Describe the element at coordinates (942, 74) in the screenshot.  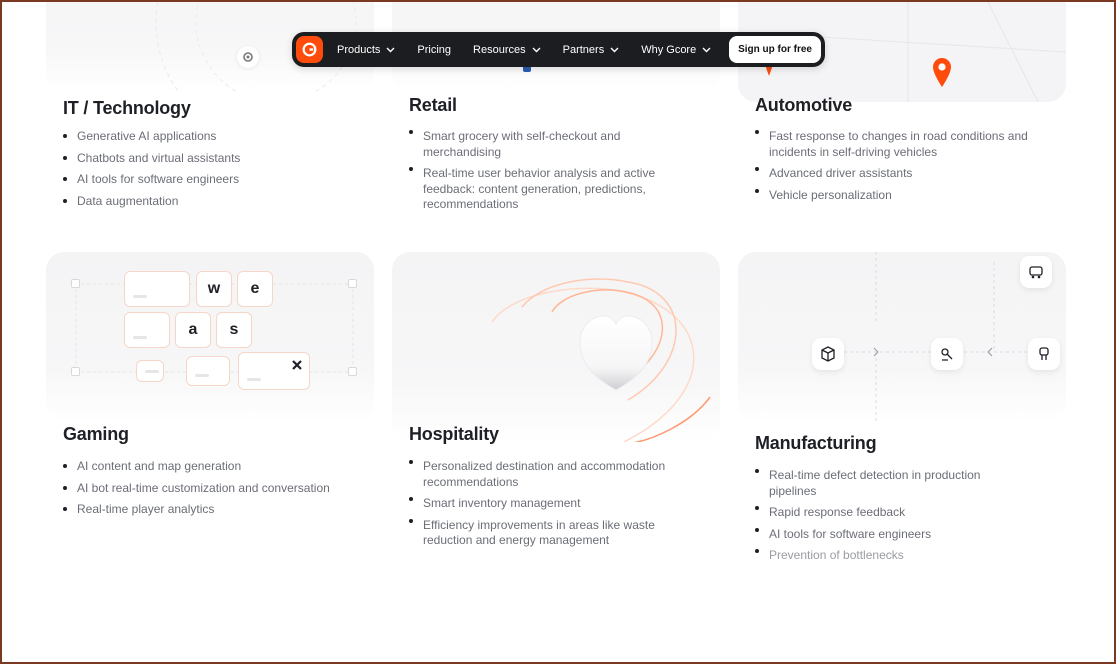
I see `map-pin-icon` at that location.